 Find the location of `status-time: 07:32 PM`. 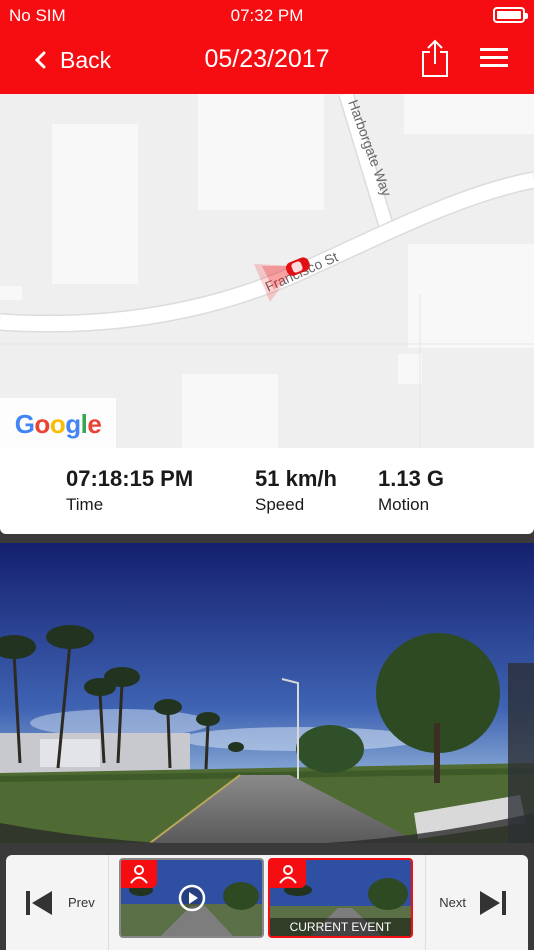

status-time: 07:32 PM is located at coordinates (267, 15).